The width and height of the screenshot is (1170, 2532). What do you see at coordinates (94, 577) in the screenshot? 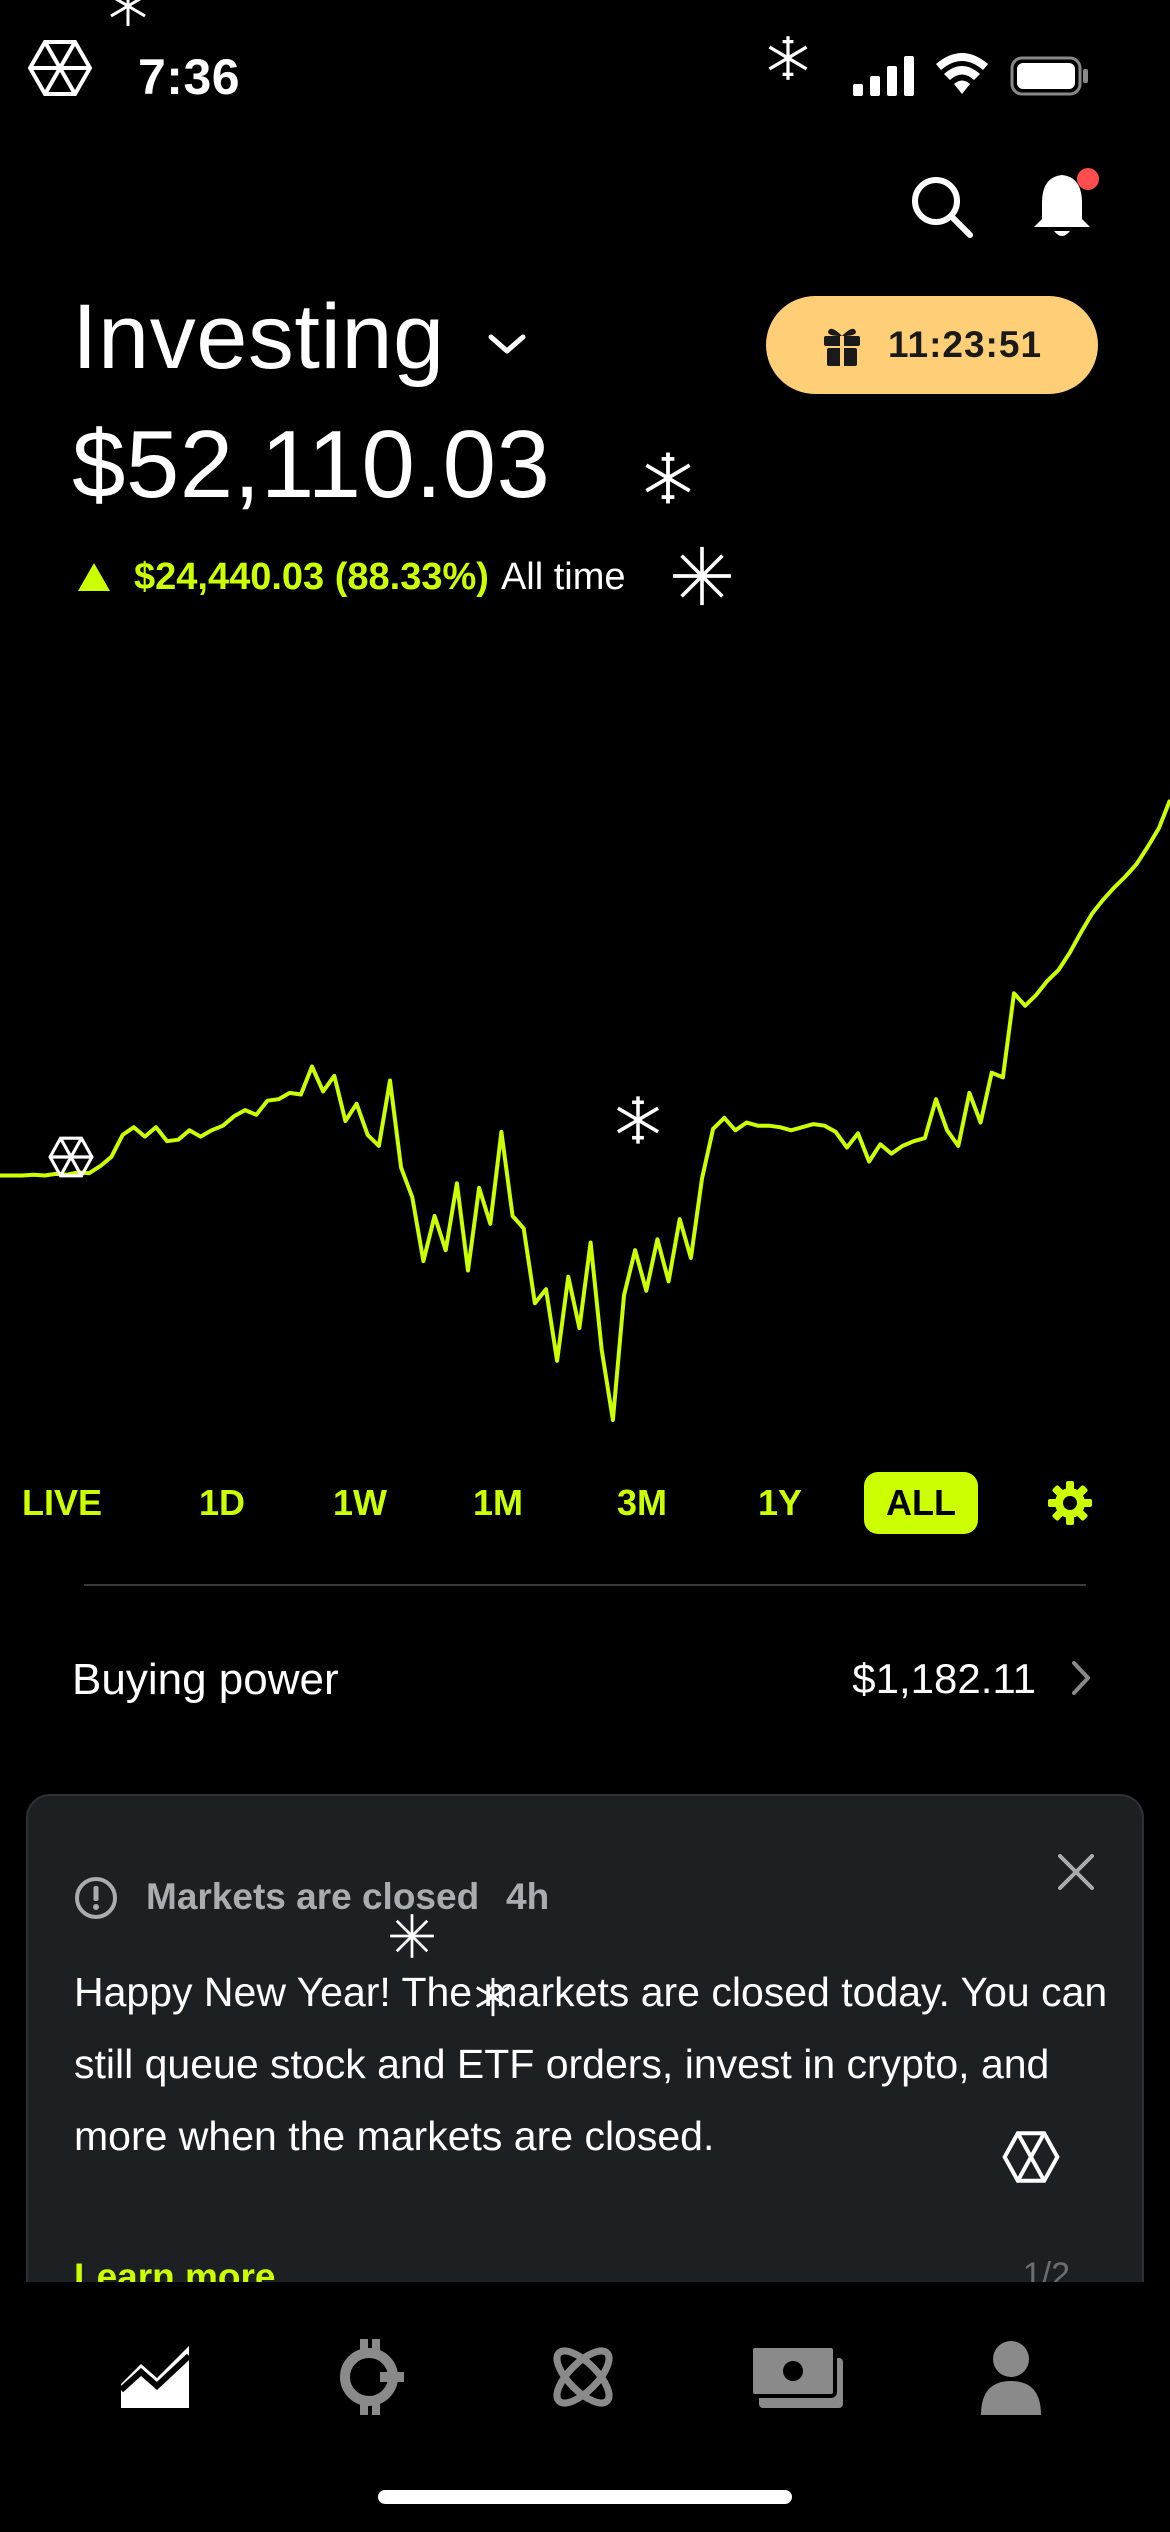
I see `up-triangle-icon` at bounding box center [94, 577].